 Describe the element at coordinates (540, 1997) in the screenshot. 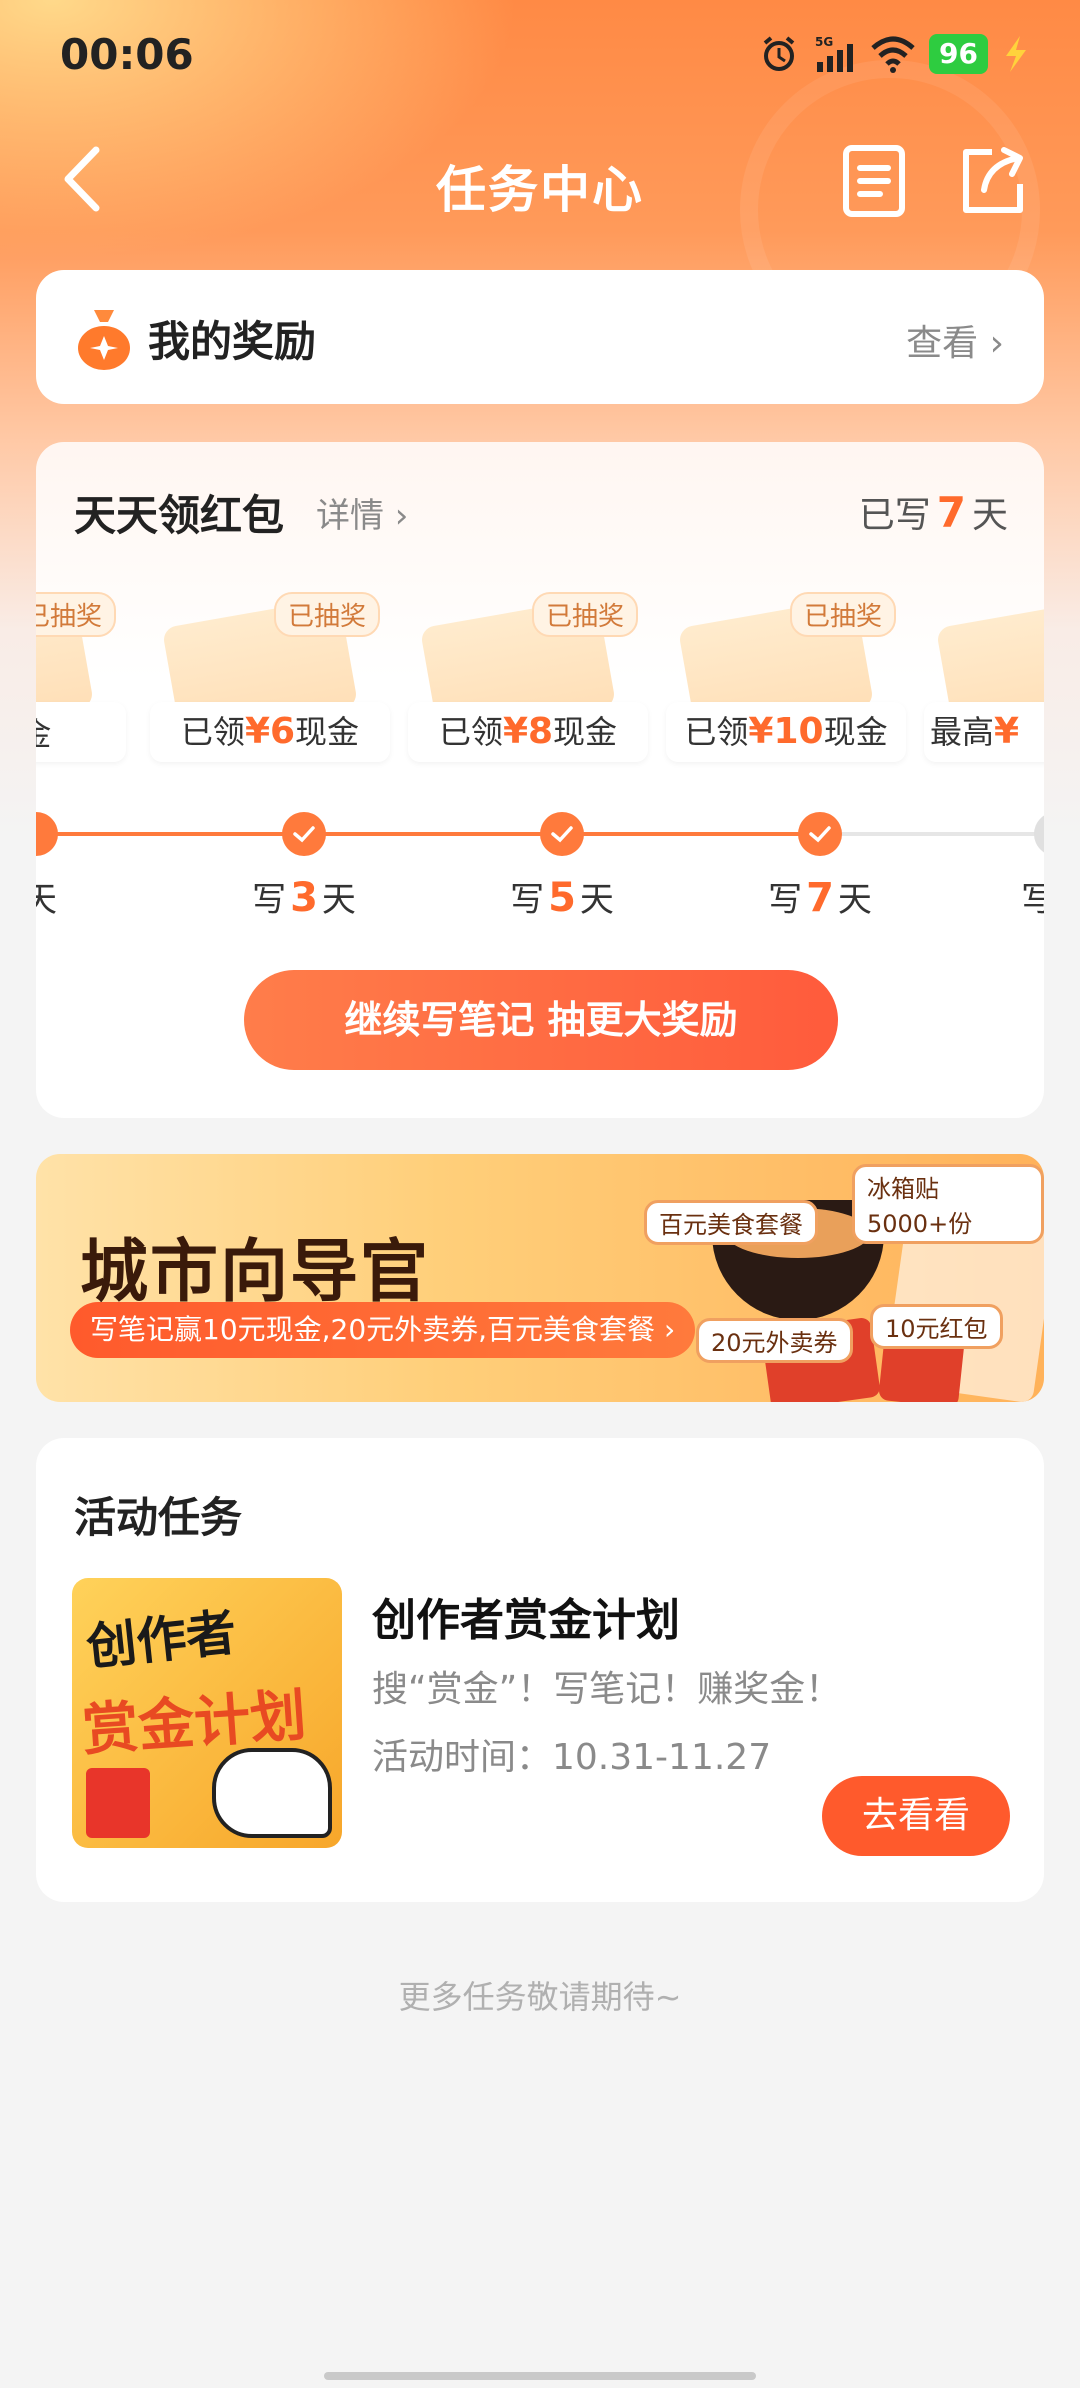

I see `more-tasks-tip: 更多任务敬请期待~` at that location.